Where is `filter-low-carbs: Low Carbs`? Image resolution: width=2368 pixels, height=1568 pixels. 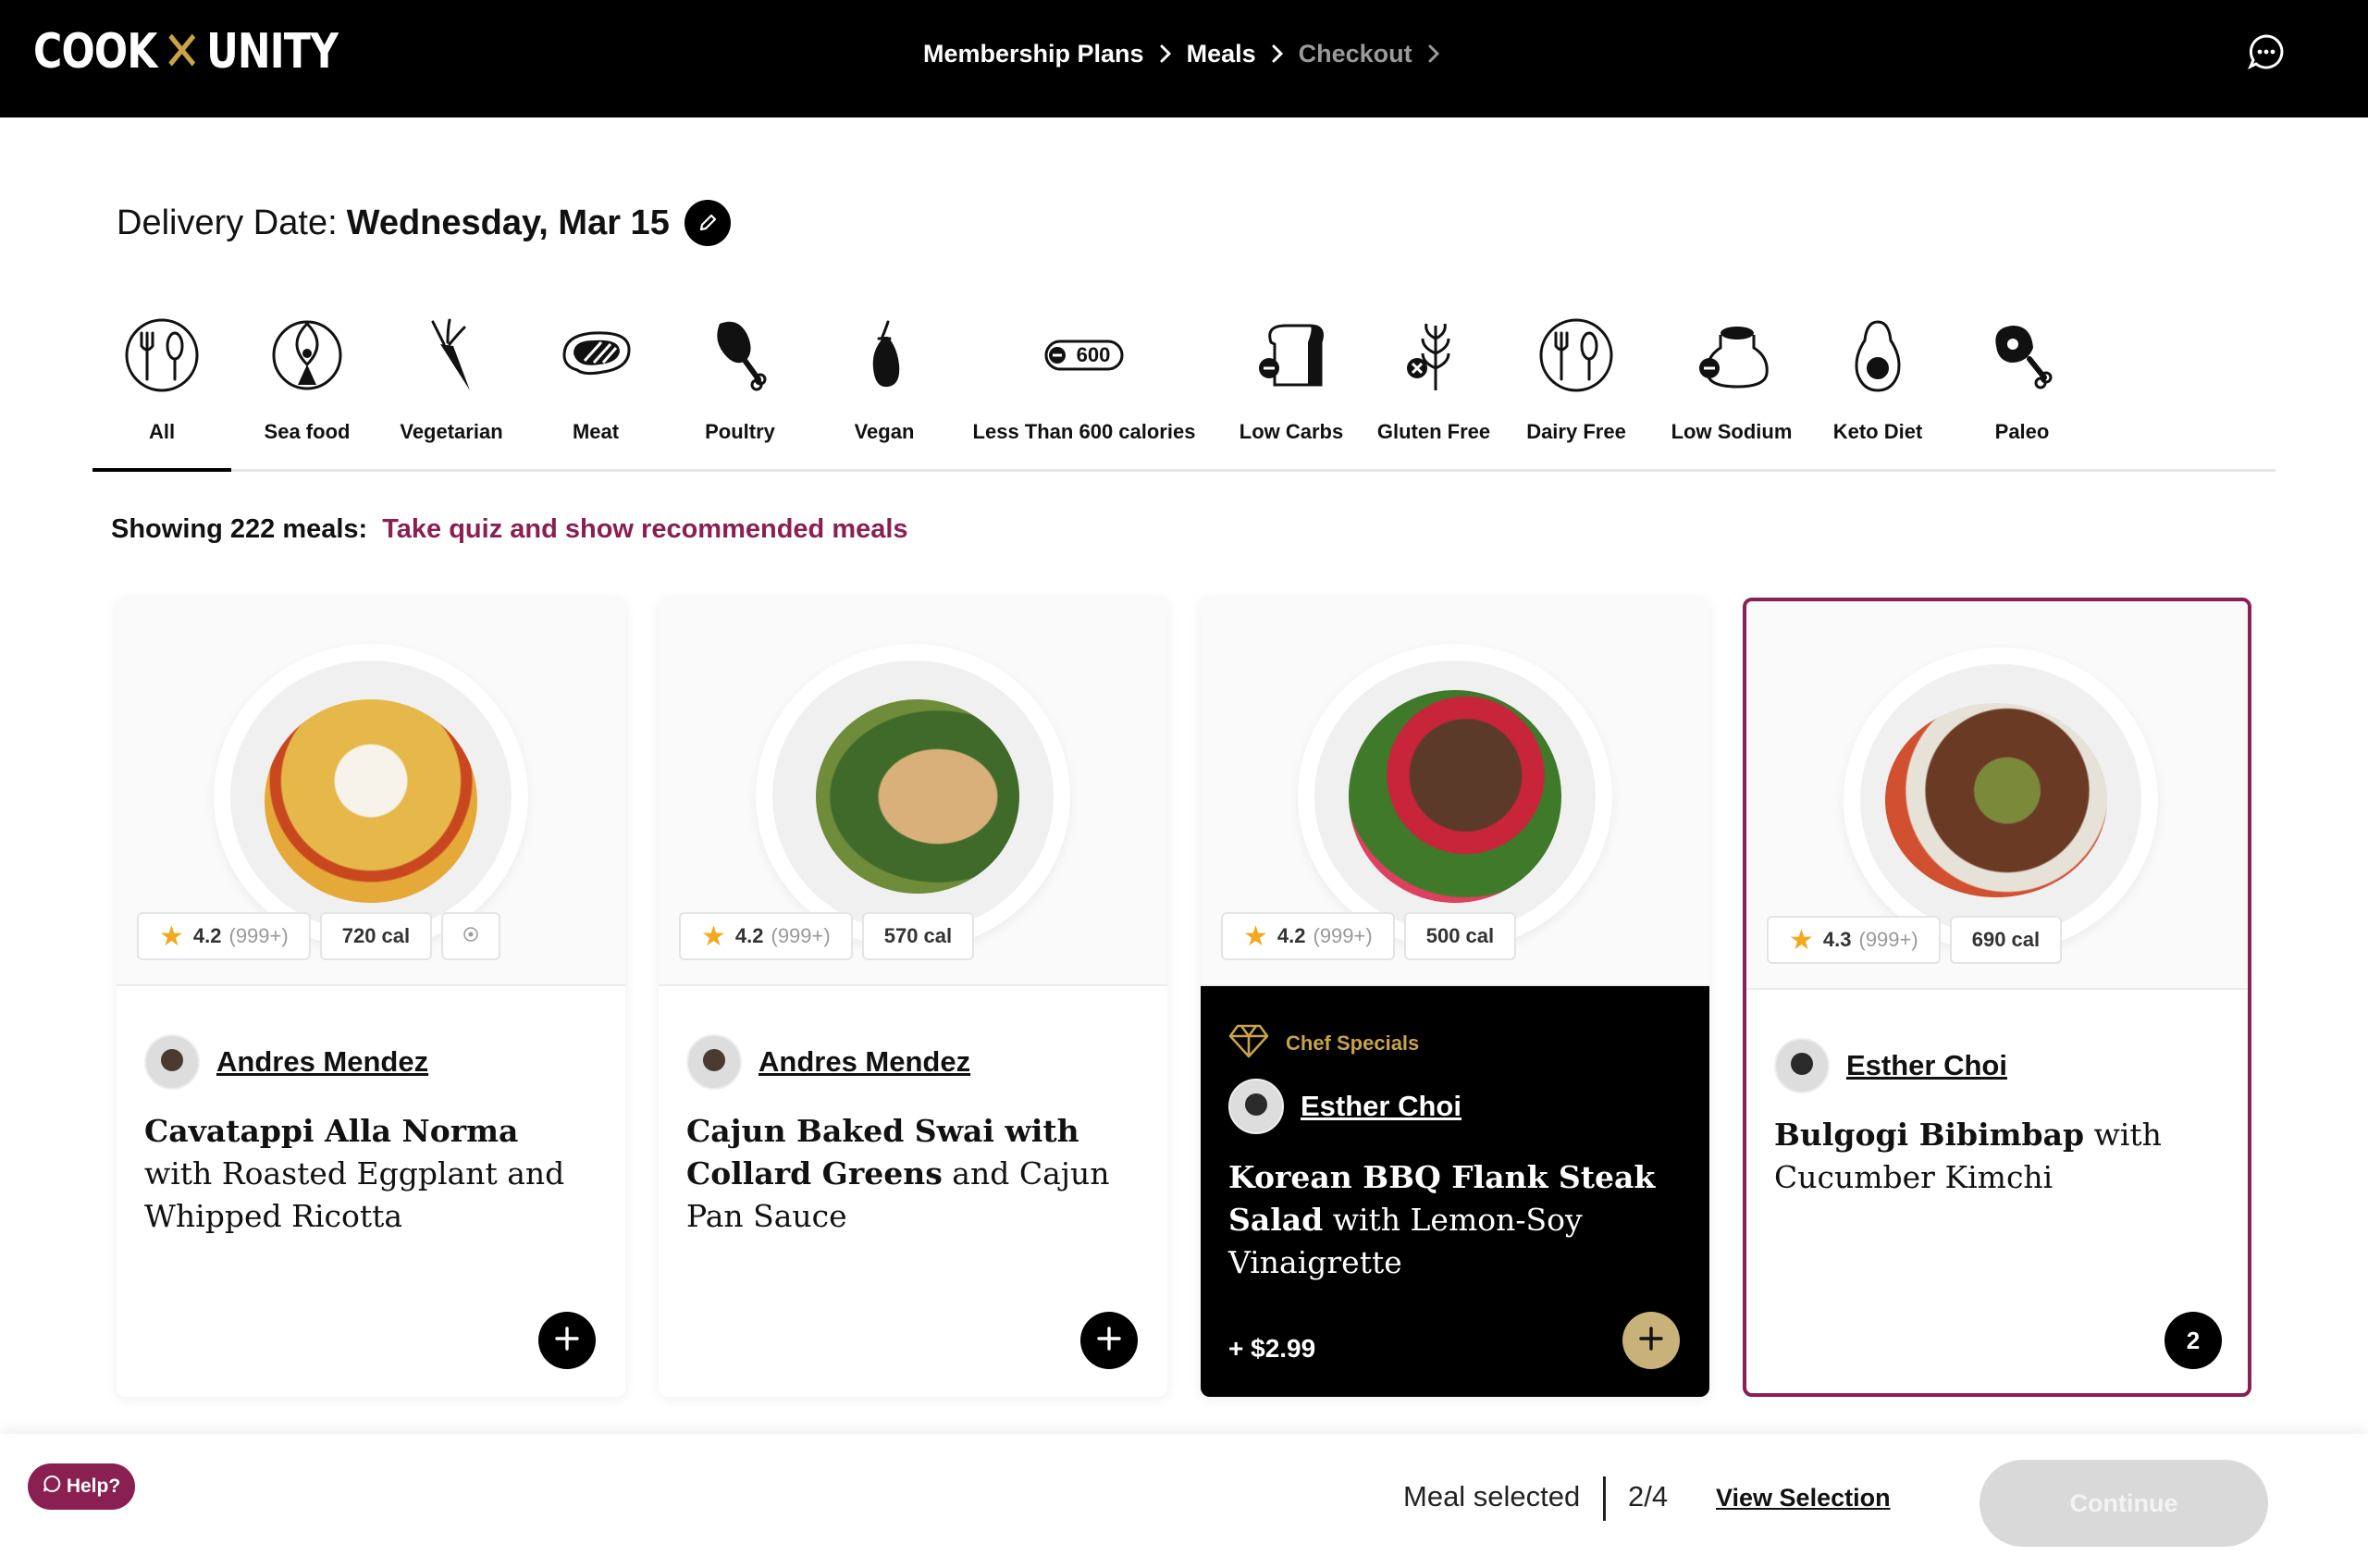
filter-low-carbs: Low Carbs is located at coordinates (1291, 388).